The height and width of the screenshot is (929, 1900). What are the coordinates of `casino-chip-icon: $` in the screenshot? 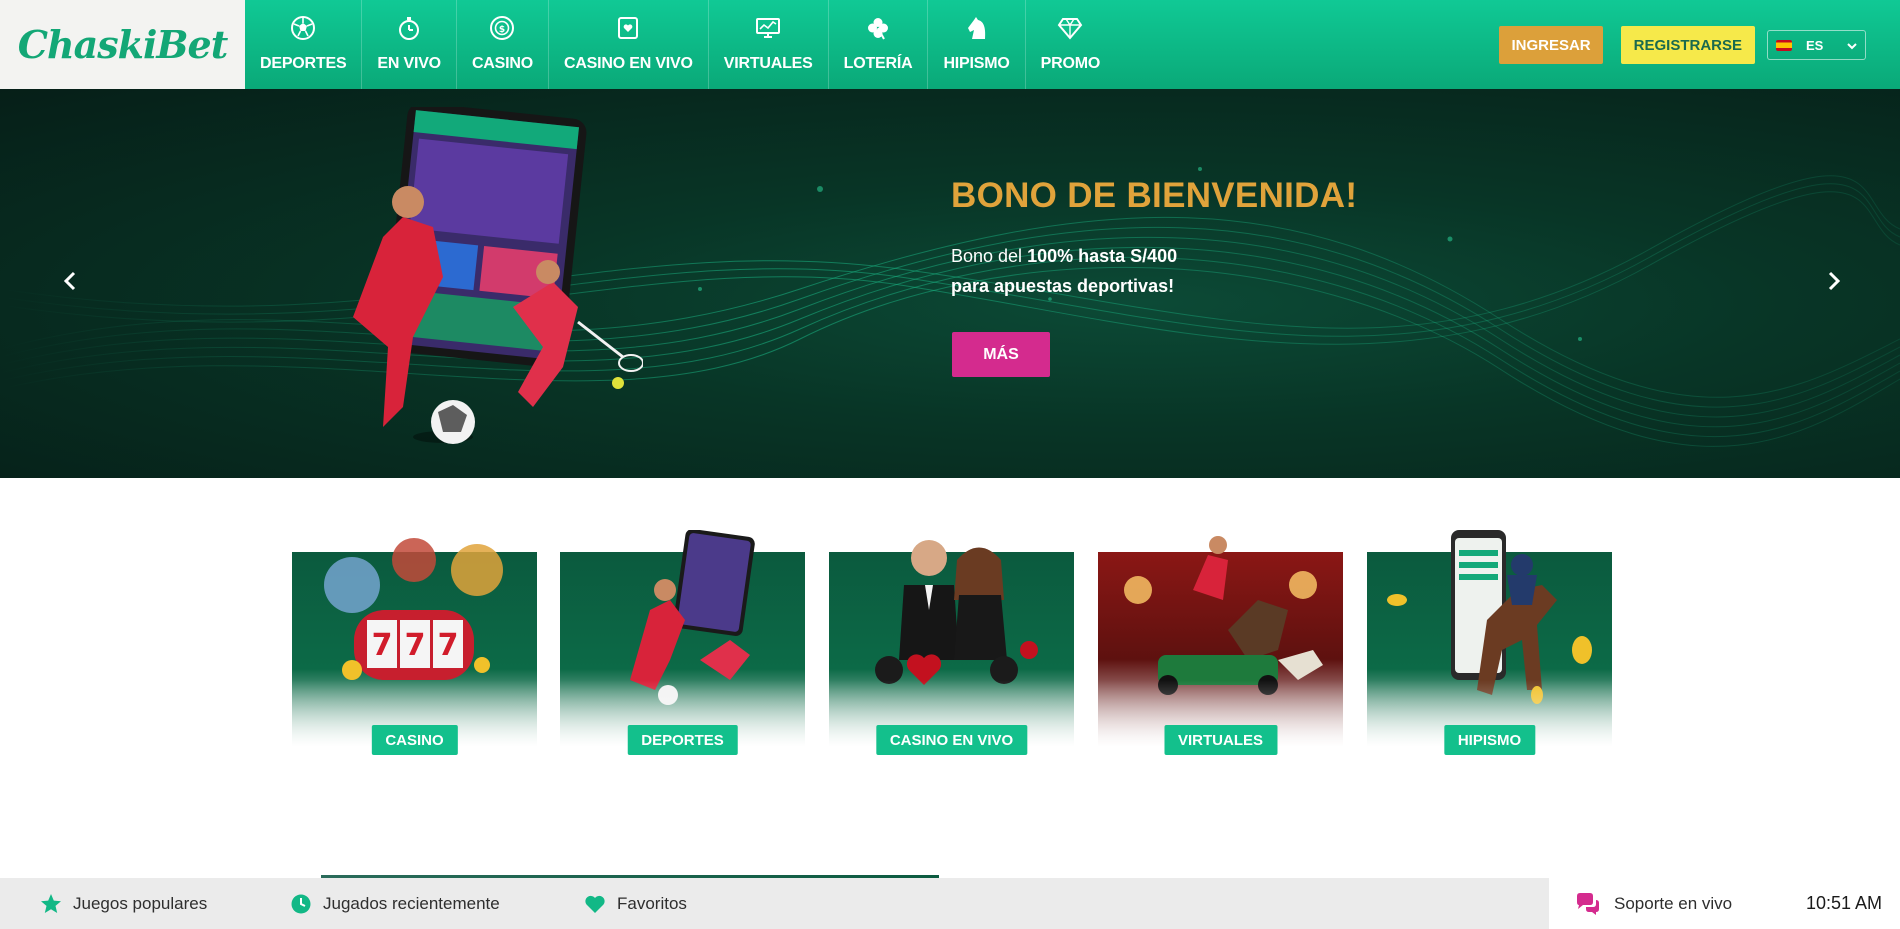 It's located at (502, 28).